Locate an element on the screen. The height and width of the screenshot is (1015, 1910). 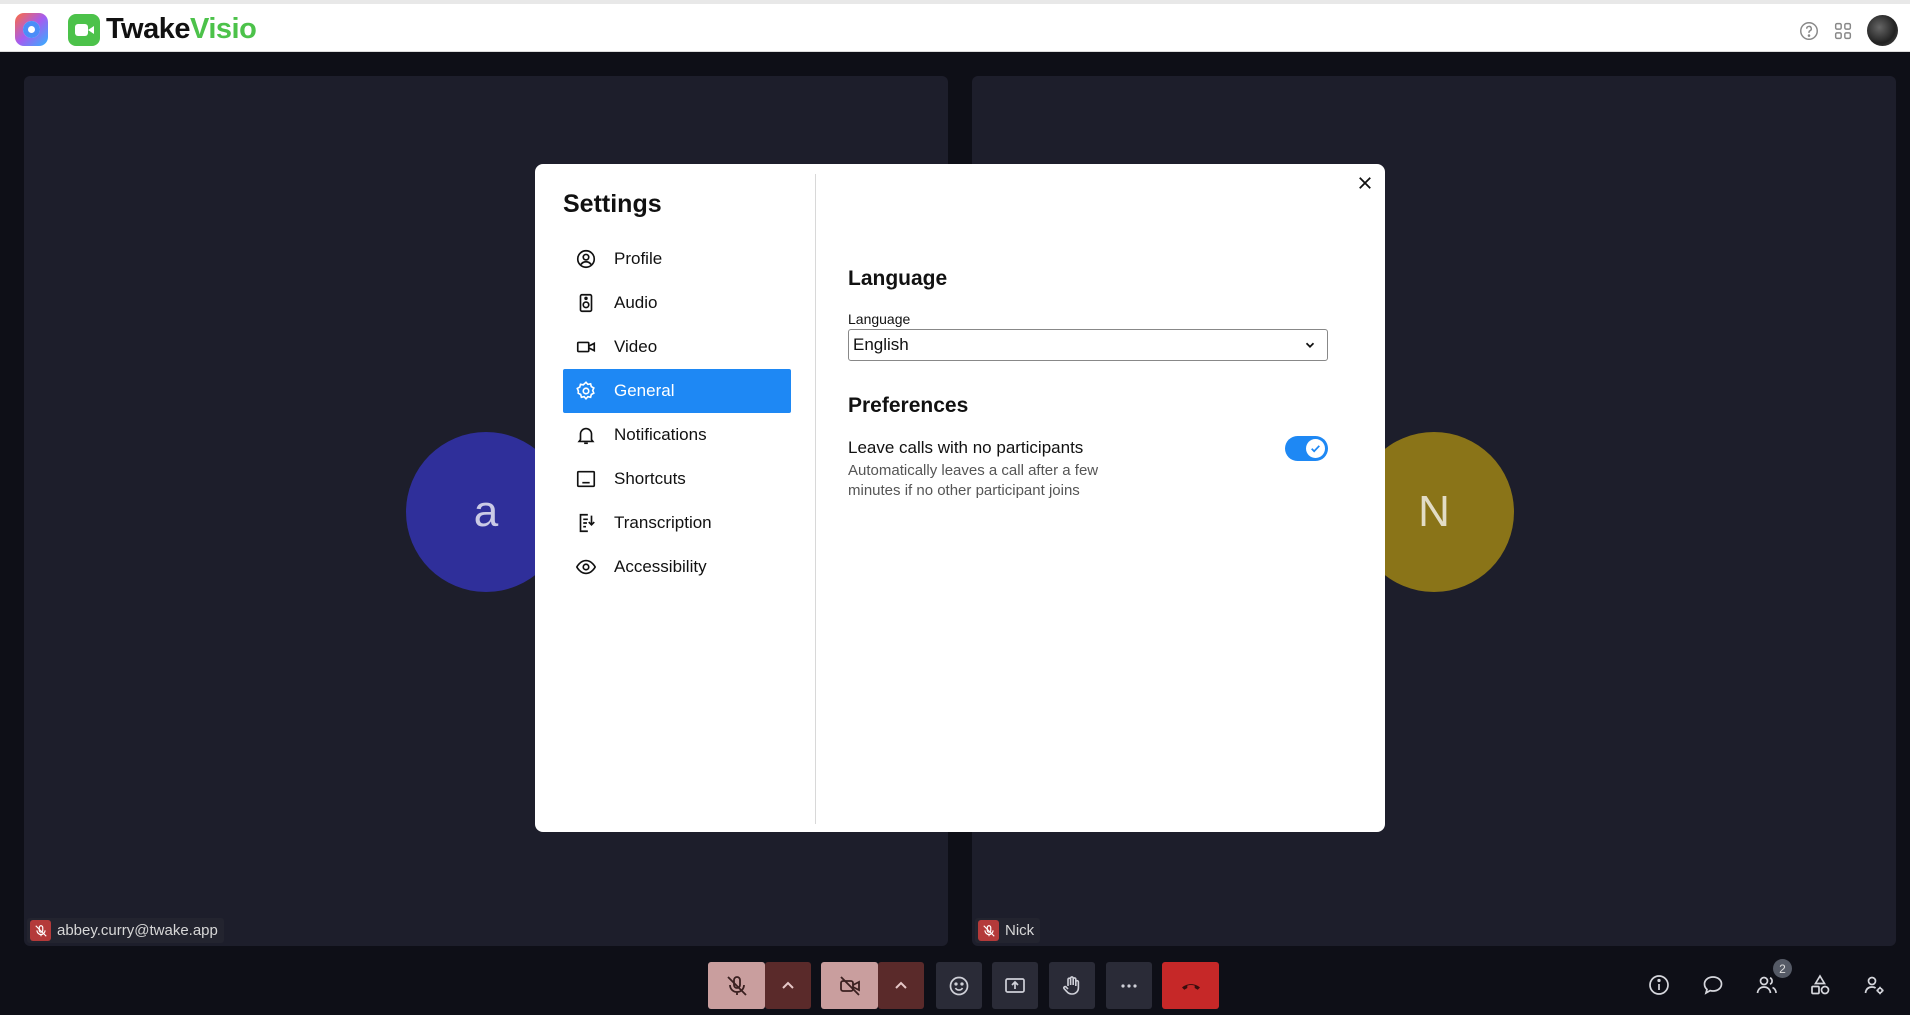
more-dots-icon is located at coordinates (1129, 985).